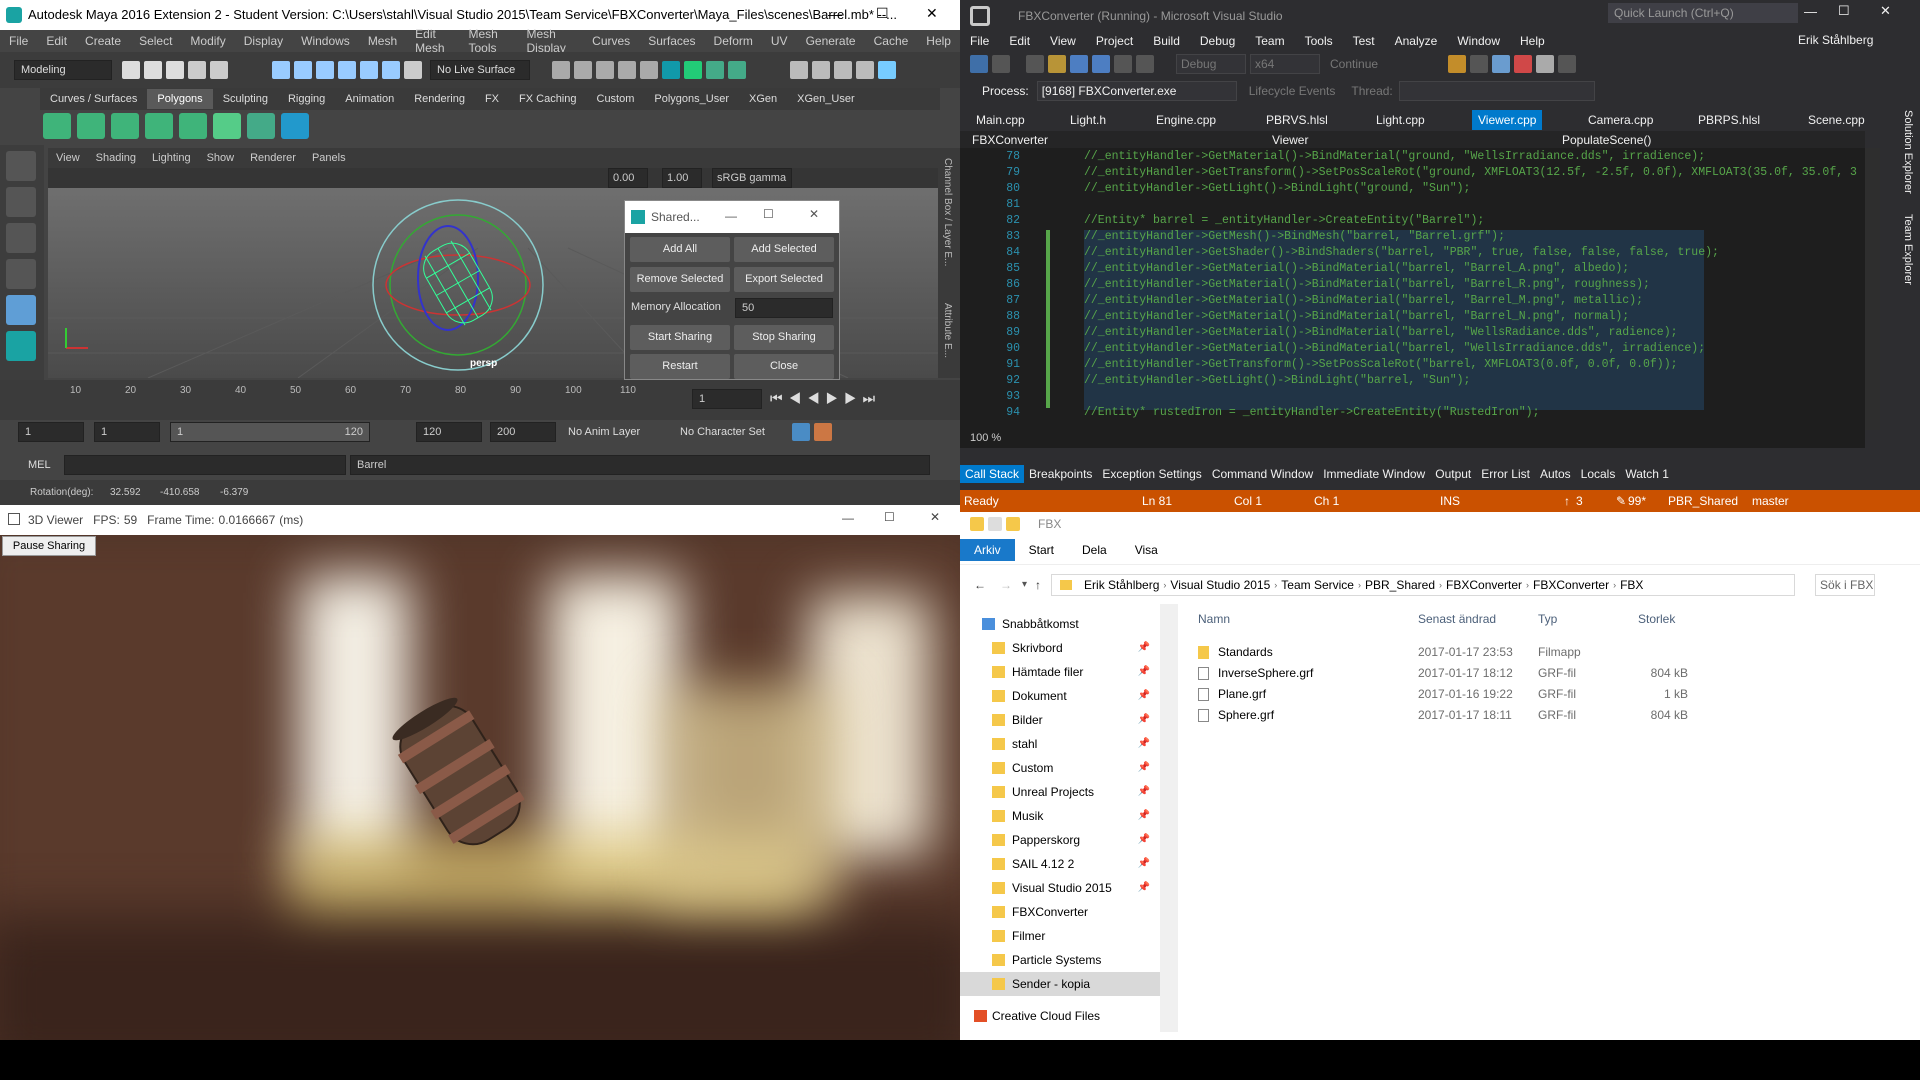  Describe the element at coordinates (835, 14) in the screenshot. I see `minimize-icon: —` at that location.